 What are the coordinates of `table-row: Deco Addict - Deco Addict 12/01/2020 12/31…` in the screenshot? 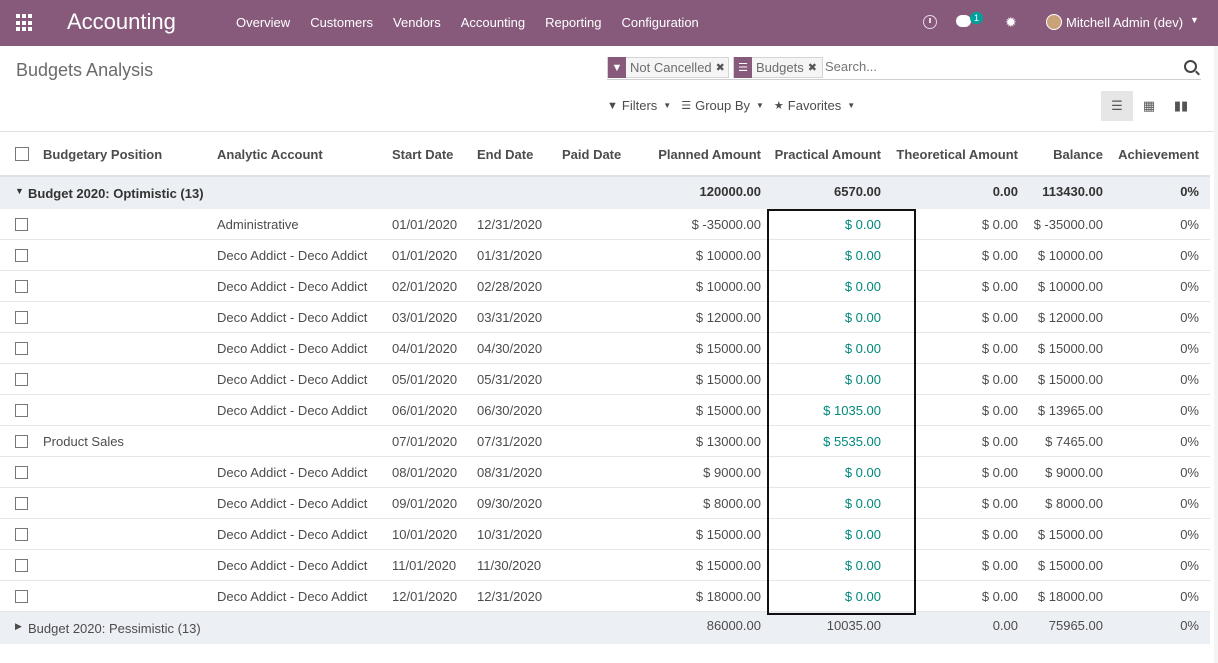 It's located at (605, 596).